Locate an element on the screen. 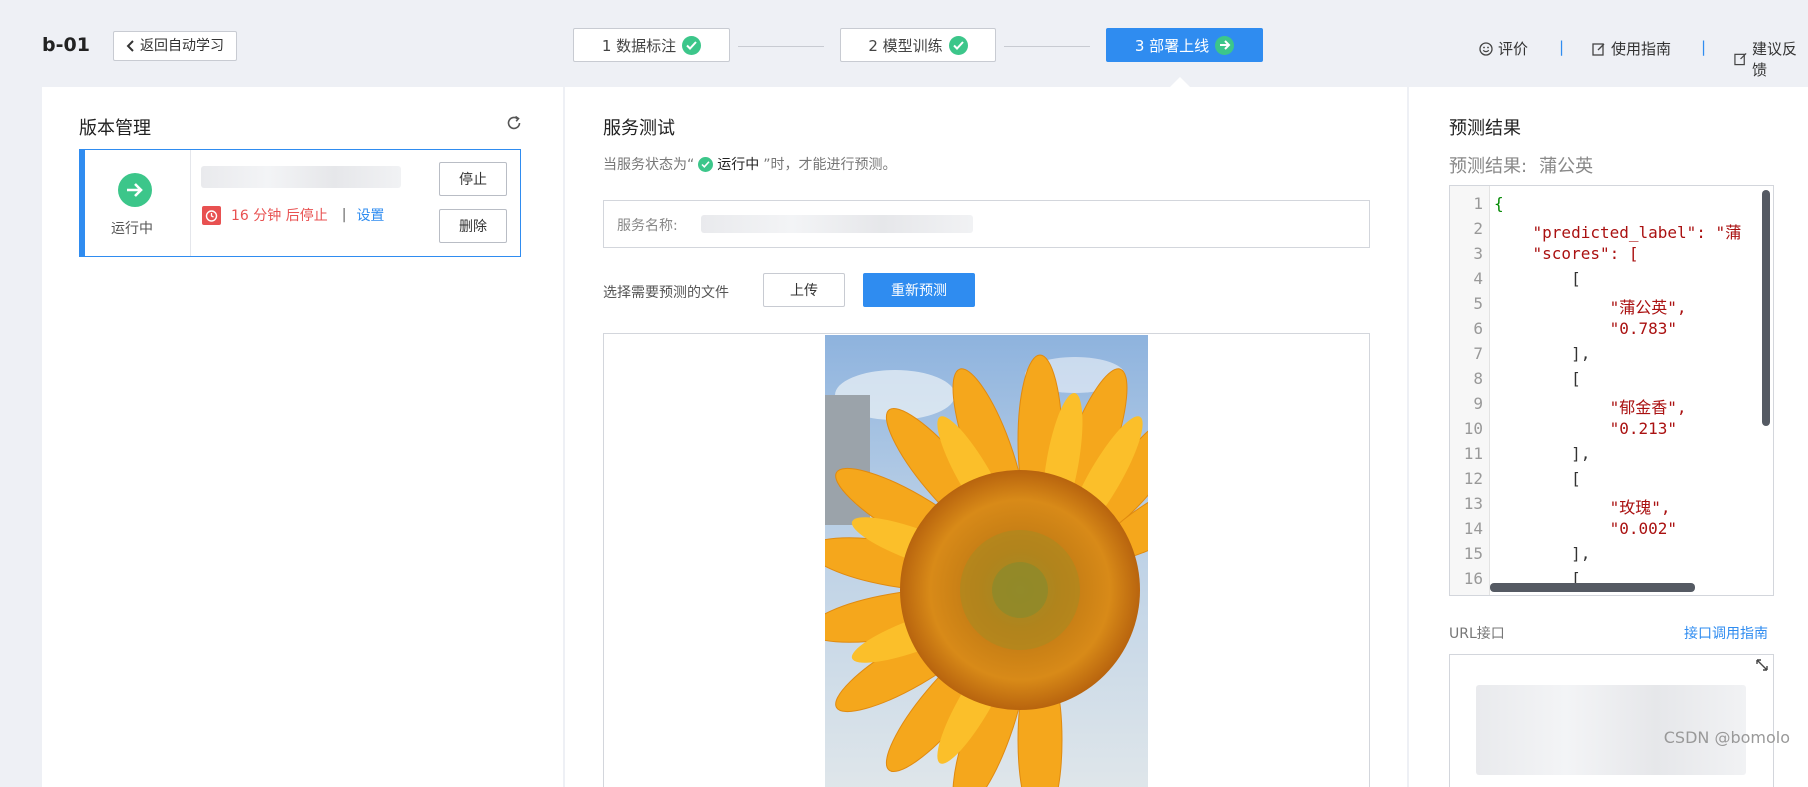  line-number: 5 is located at coordinates (1478, 303).